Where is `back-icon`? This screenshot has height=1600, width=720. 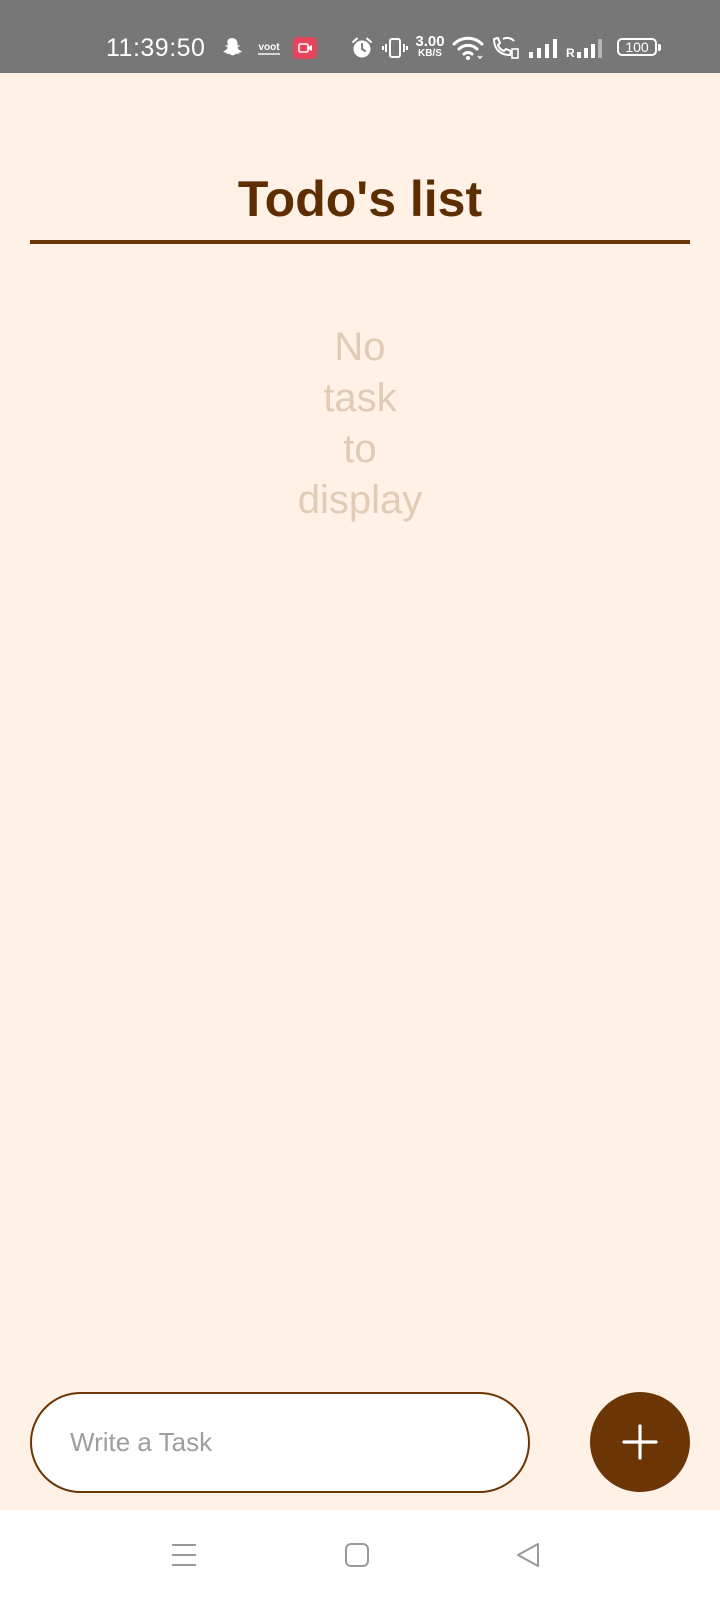
back-icon is located at coordinates (528, 1555).